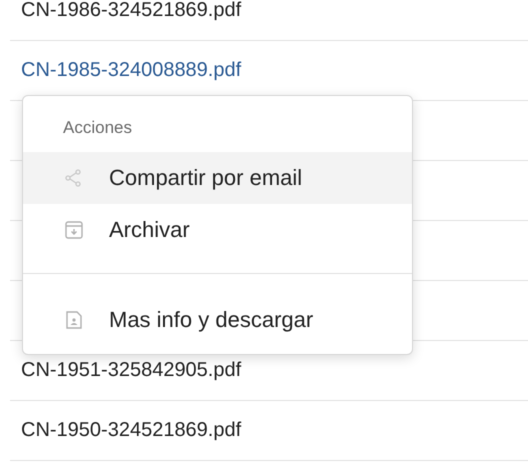 This screenshot has width=528, height=466. Describe the element at coordinates (74, 320) in the screenshot. I see `document-icon` at that location.